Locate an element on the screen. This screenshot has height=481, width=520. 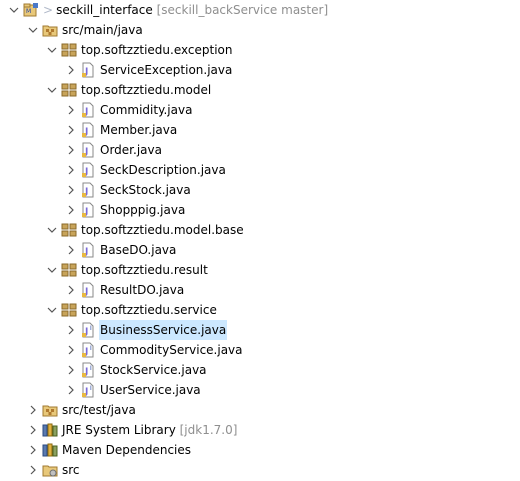
node-name: Order.java is located at coordinates (131, 150).